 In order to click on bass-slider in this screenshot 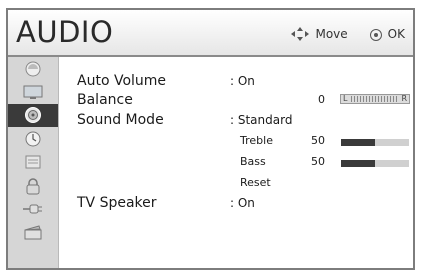, I will do `click(375, 163)`.